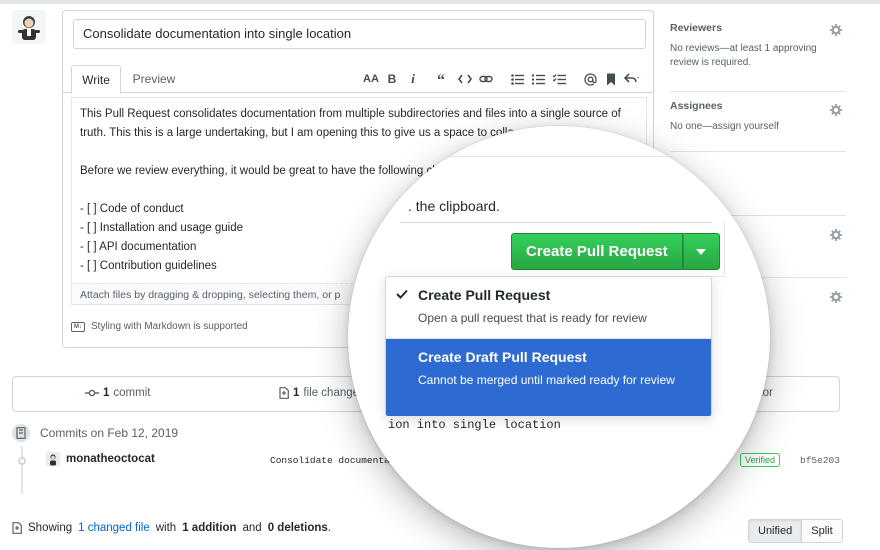 The image size is (880, 550). What do you see at coordinates (22, 461) in the screenshot?
I see `commit-dot` at bounding box center [22, 461].